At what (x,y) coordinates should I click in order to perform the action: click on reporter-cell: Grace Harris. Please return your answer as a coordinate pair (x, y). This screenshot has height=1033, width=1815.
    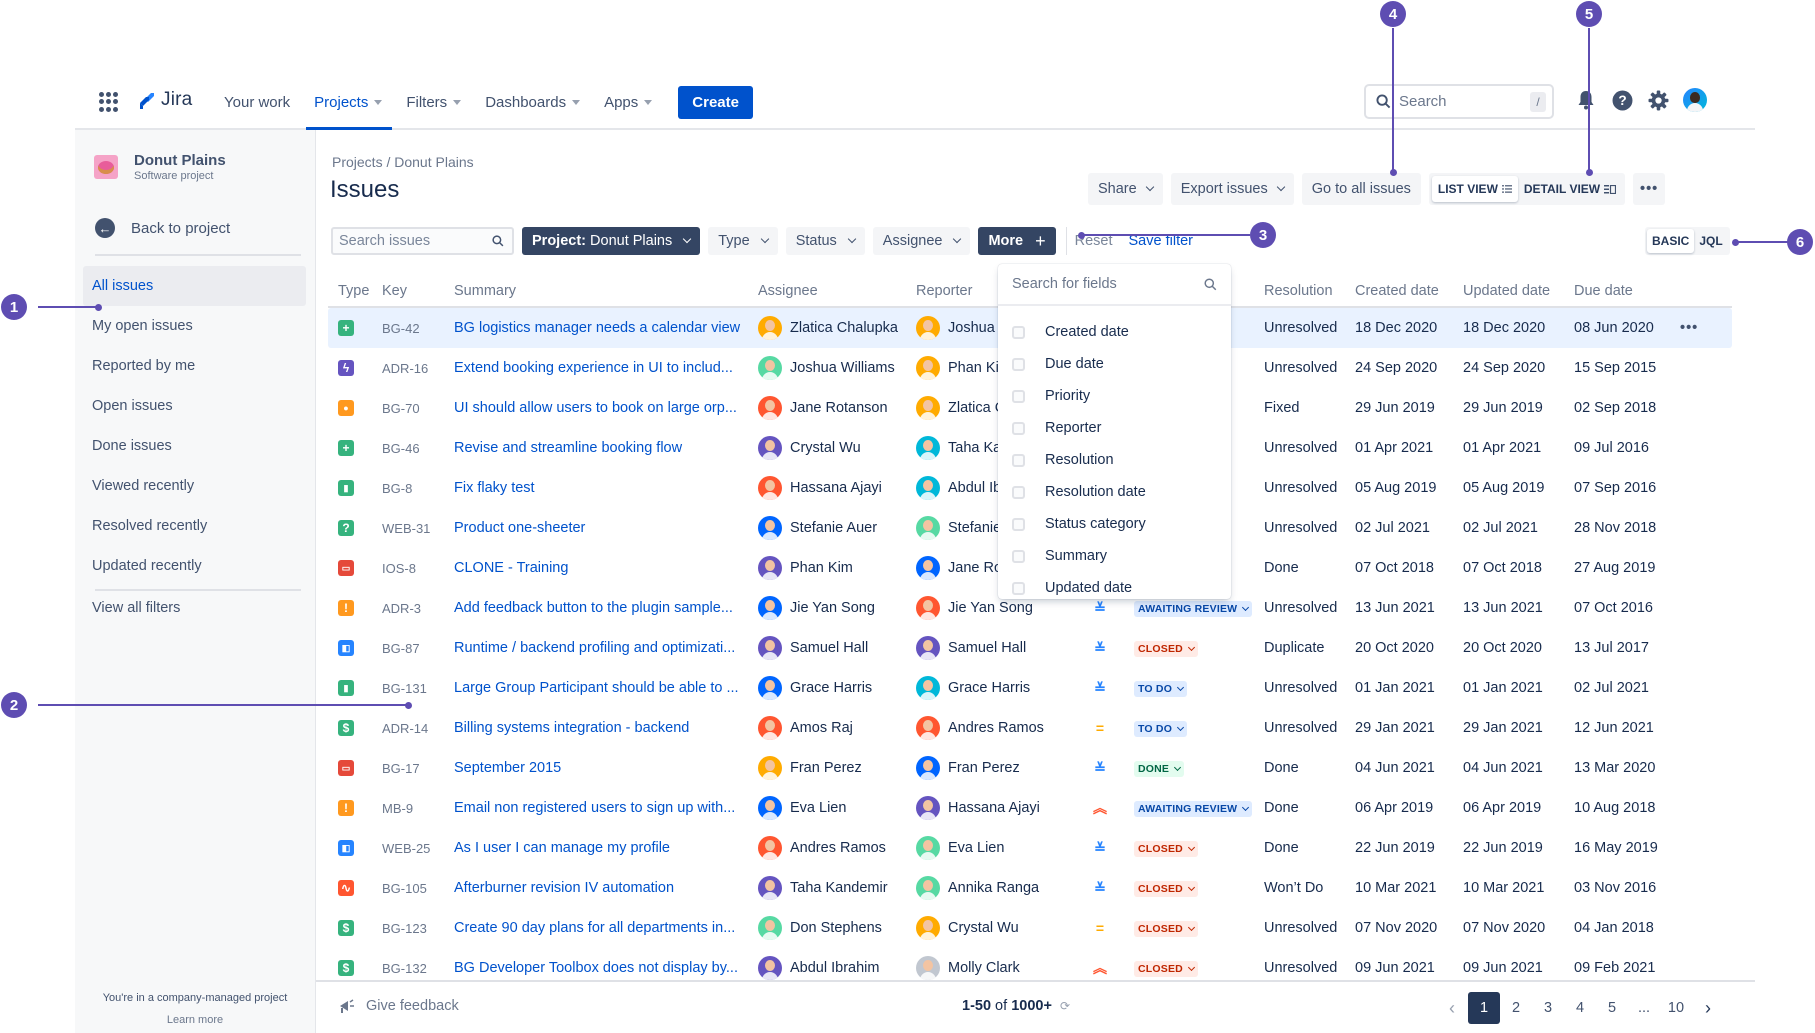
    Looking at the image, I should click on (996, 688).